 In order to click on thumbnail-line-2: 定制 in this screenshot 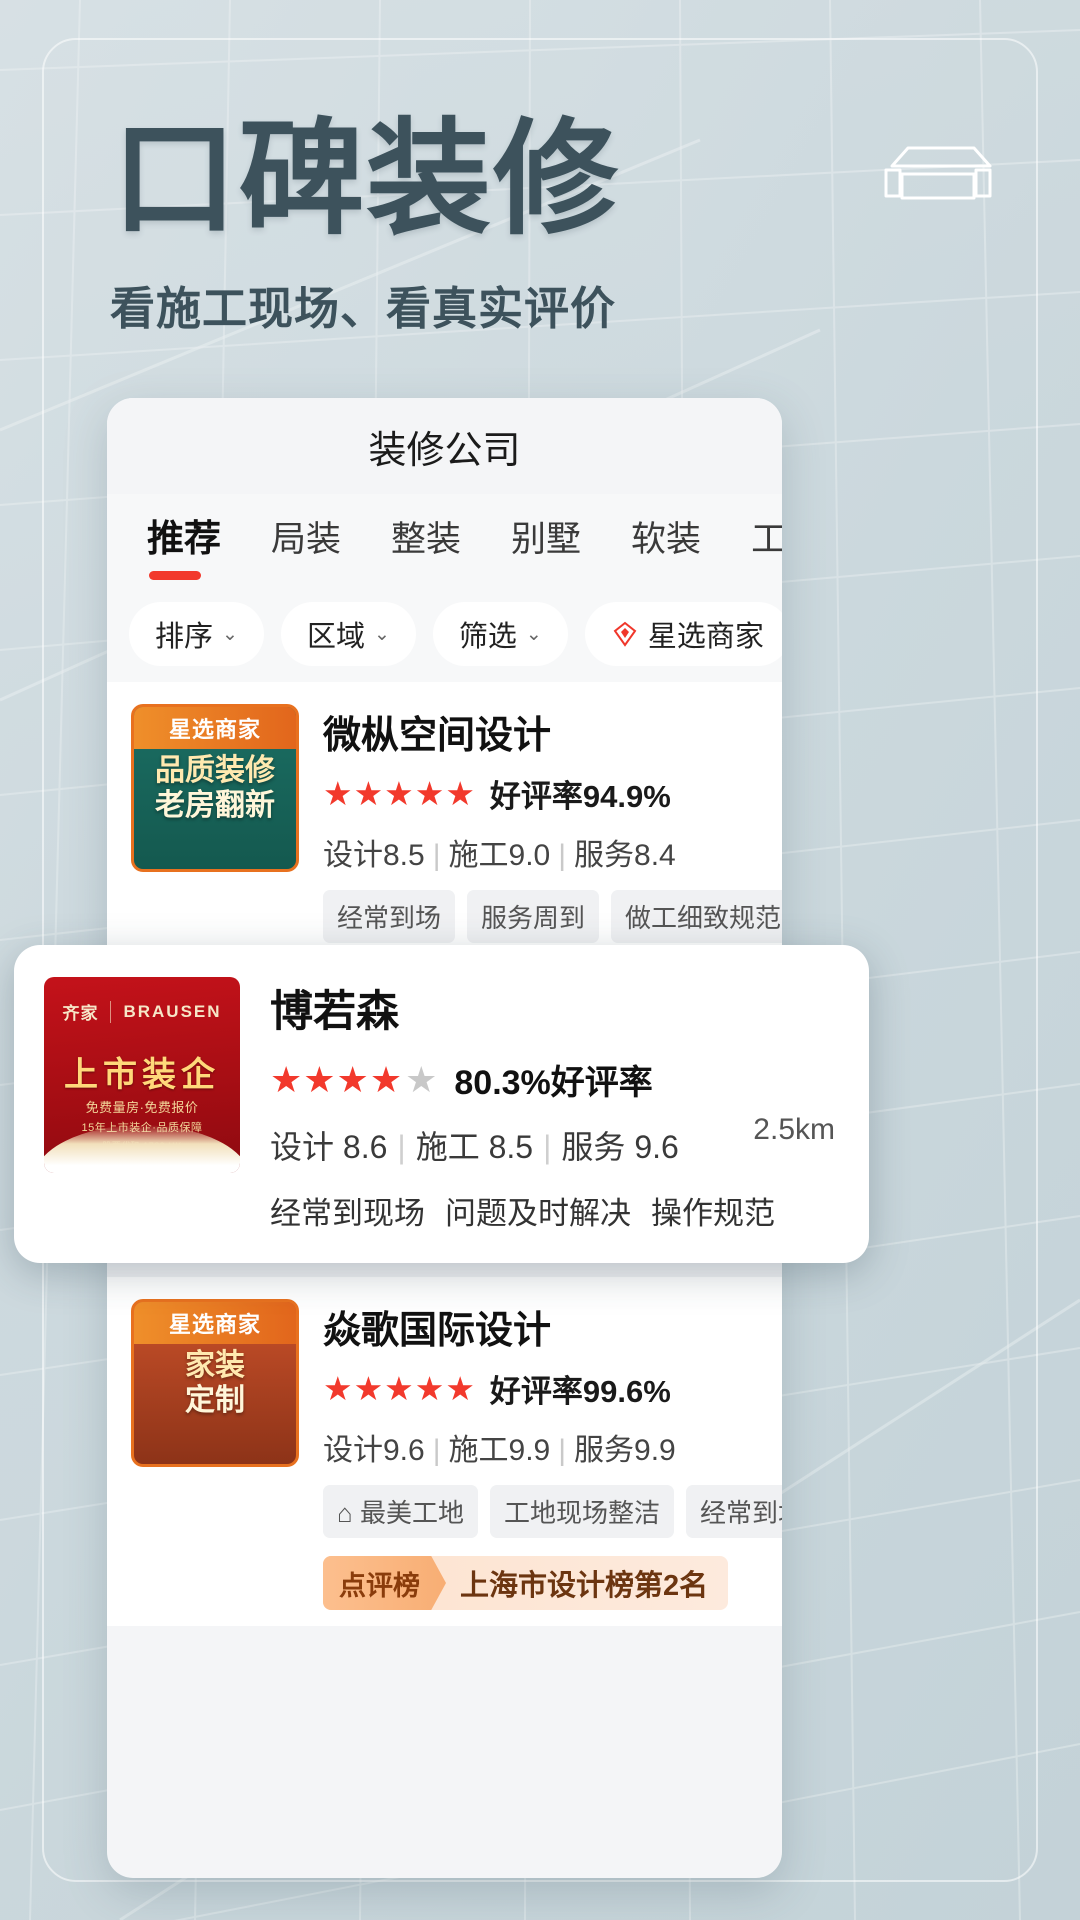, I will do `click(215, 1401)`.